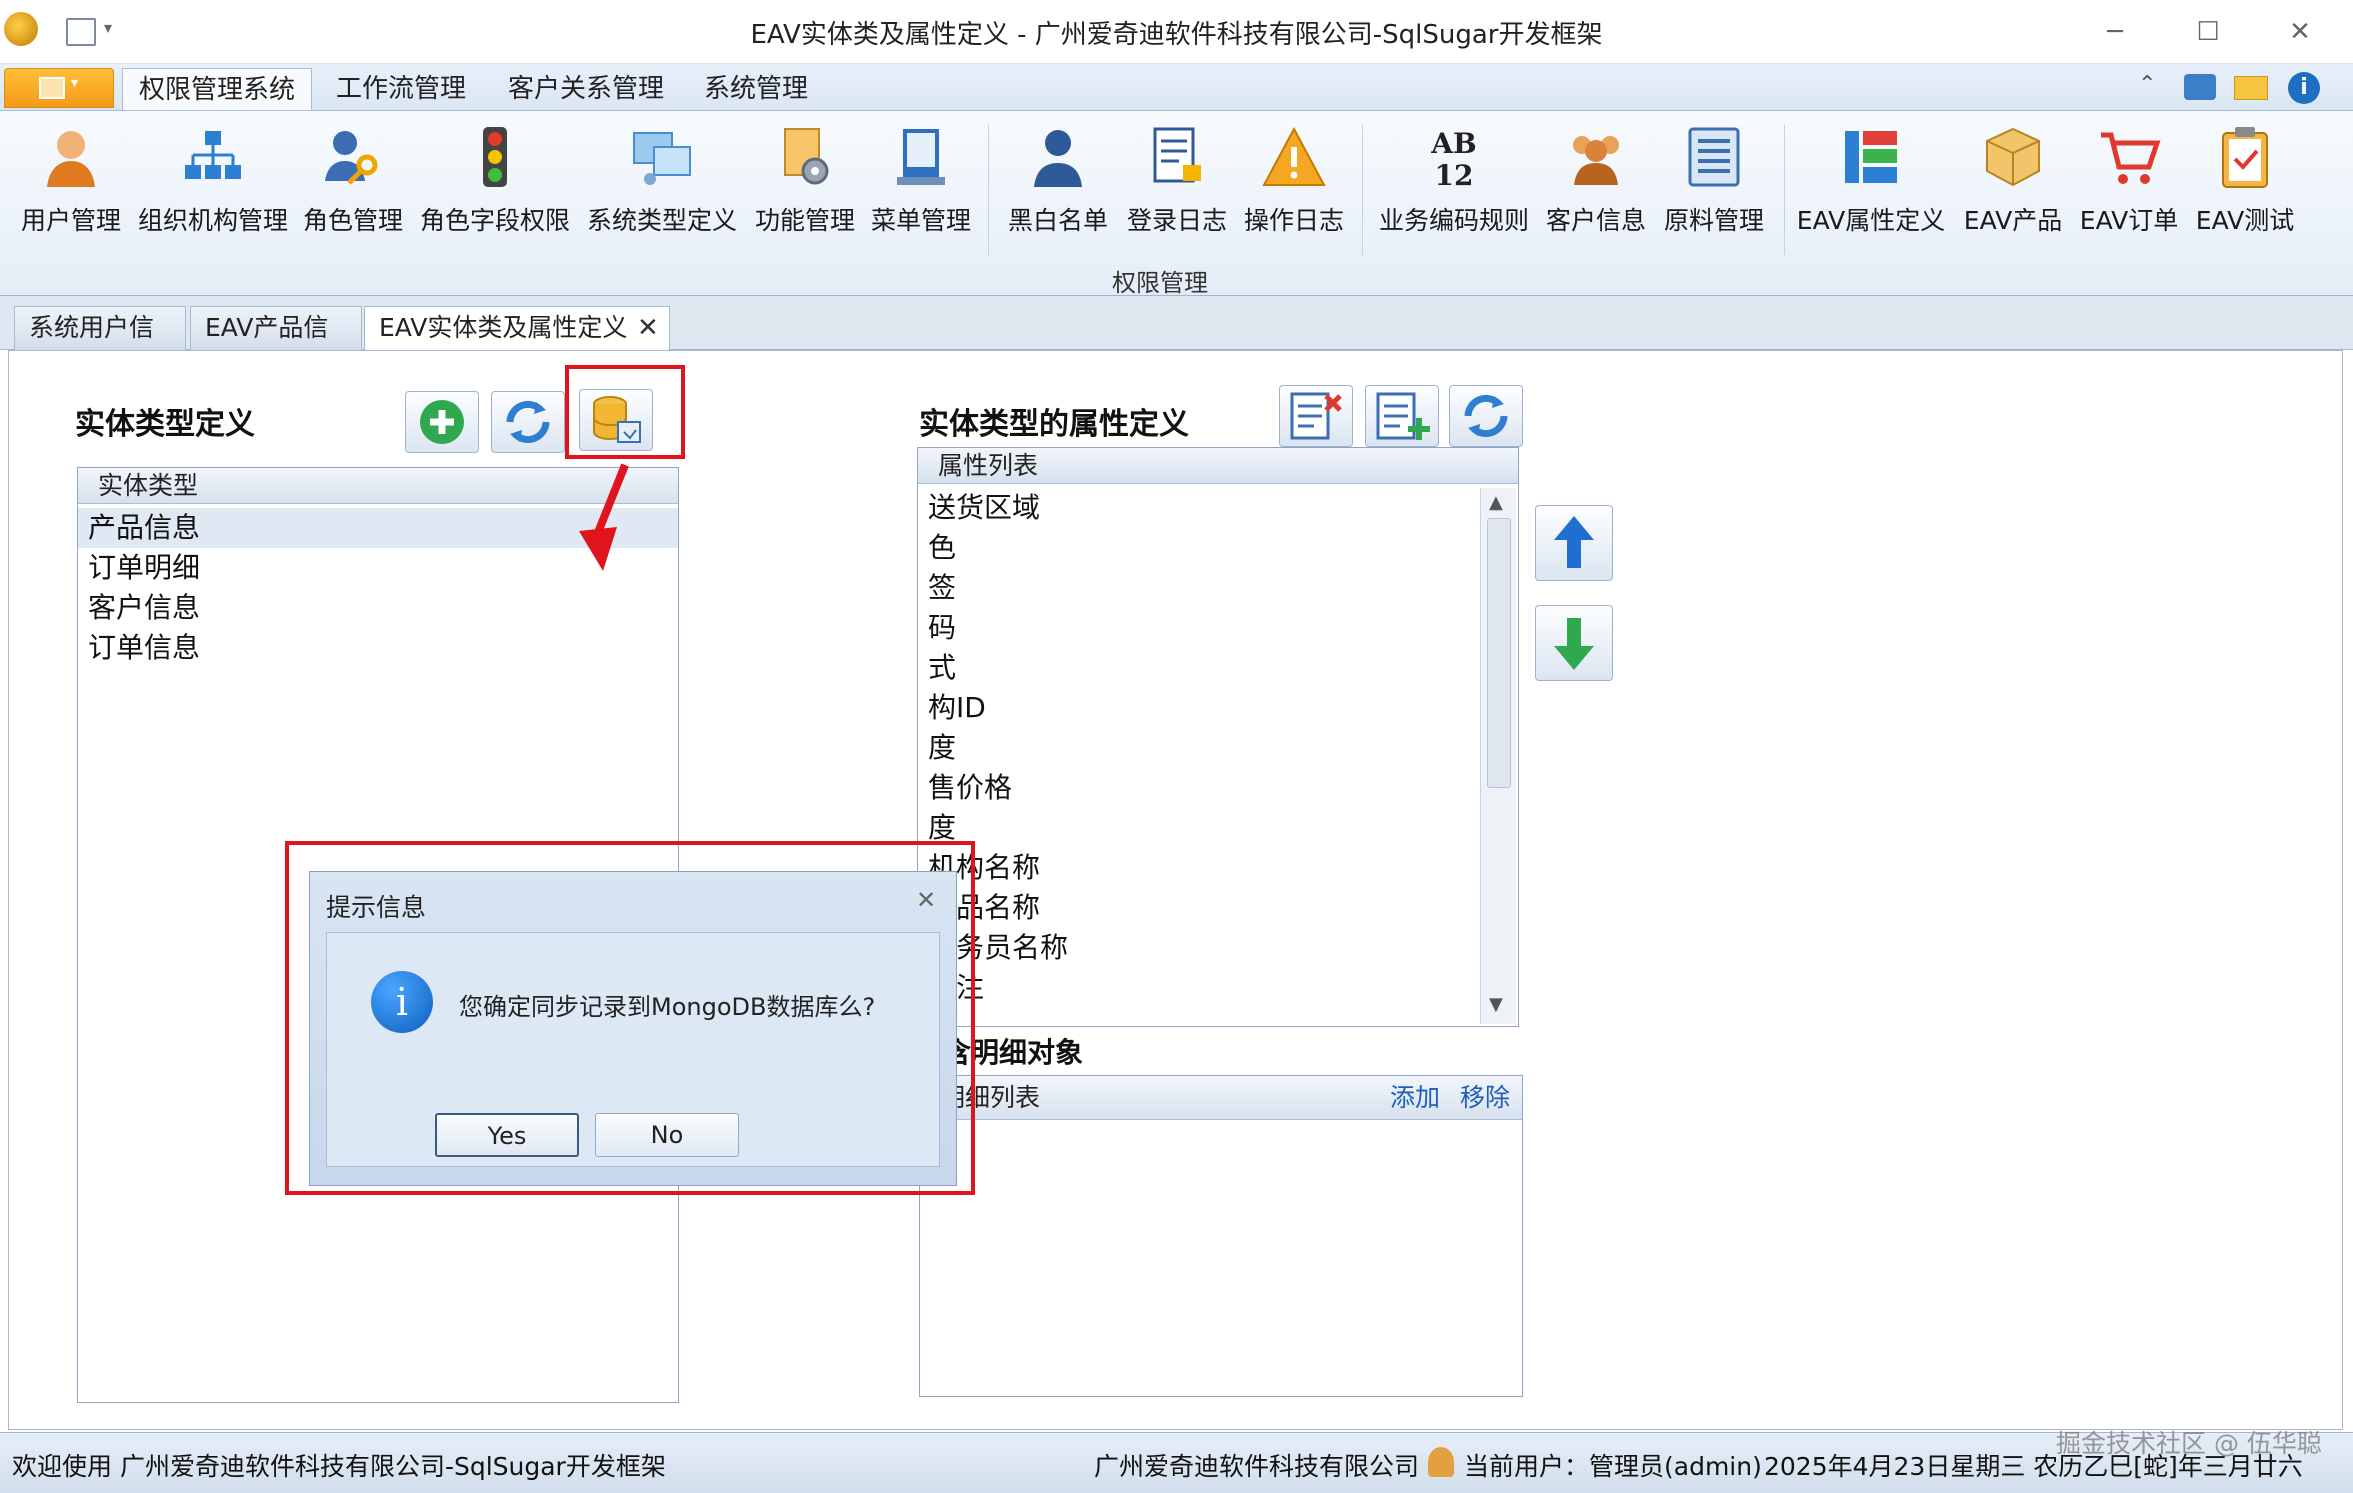 The image size is (2353, 1493). What do you see at coordinates (71, 159) in the screenshot?
I see `user-icon` at bounding box center [71, 159].